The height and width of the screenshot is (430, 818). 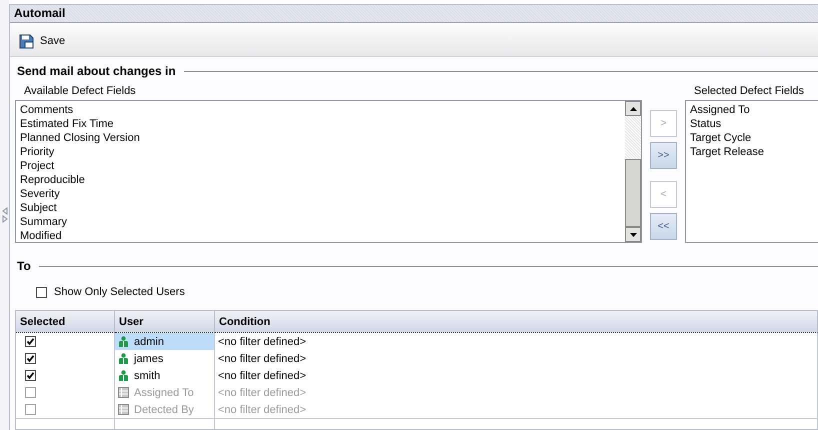 What do you see at coordinates (5, 215) in the screenshot?
I see `collapse-arrows-icon` at bounding box center [5, 215].